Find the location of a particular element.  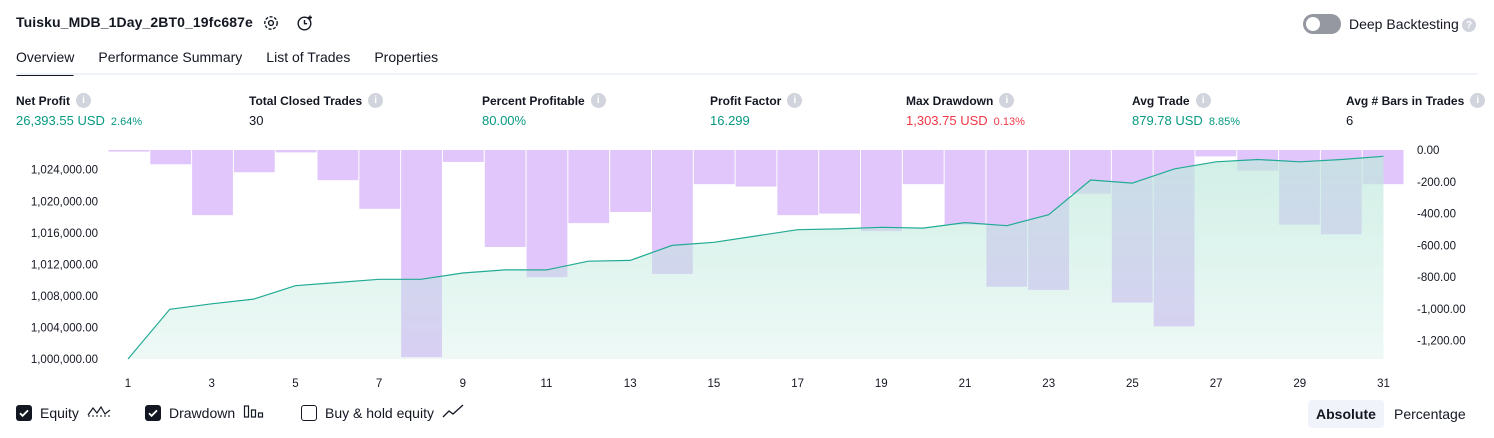

drawdown-toggle: Drawdown is located at coordinates (205, 412).